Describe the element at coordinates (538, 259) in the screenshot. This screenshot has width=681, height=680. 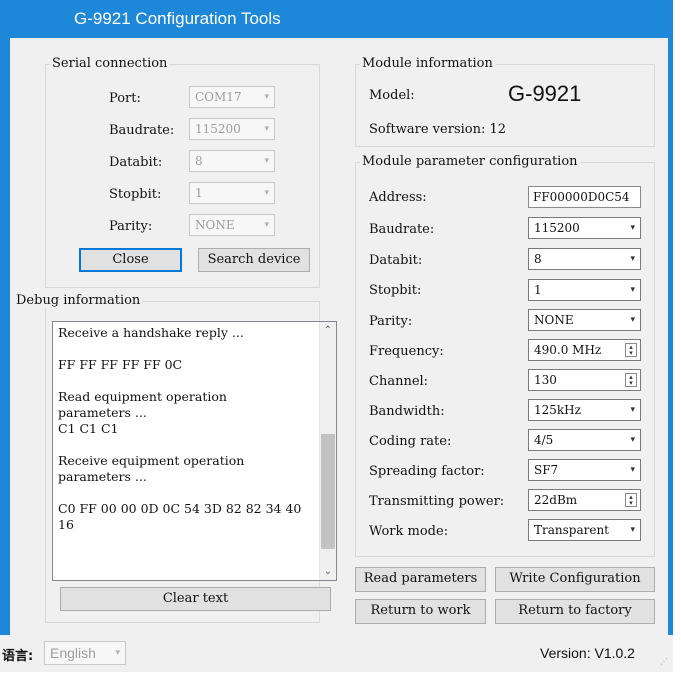
I see `param-databit-value: 8` at that location.